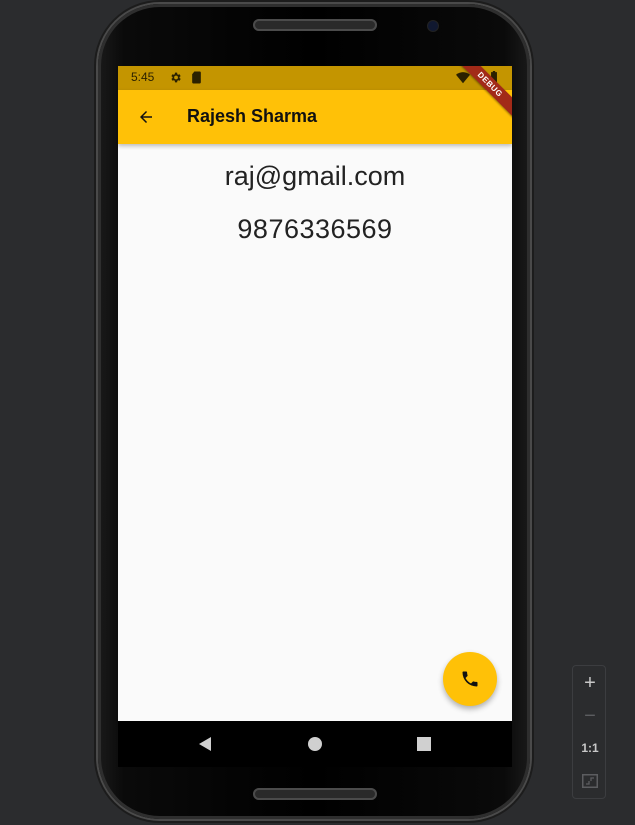  Describe the element at coordinates (315, 176) in the screenshot. I see `contact-email: raj@gmail.com` at that location.